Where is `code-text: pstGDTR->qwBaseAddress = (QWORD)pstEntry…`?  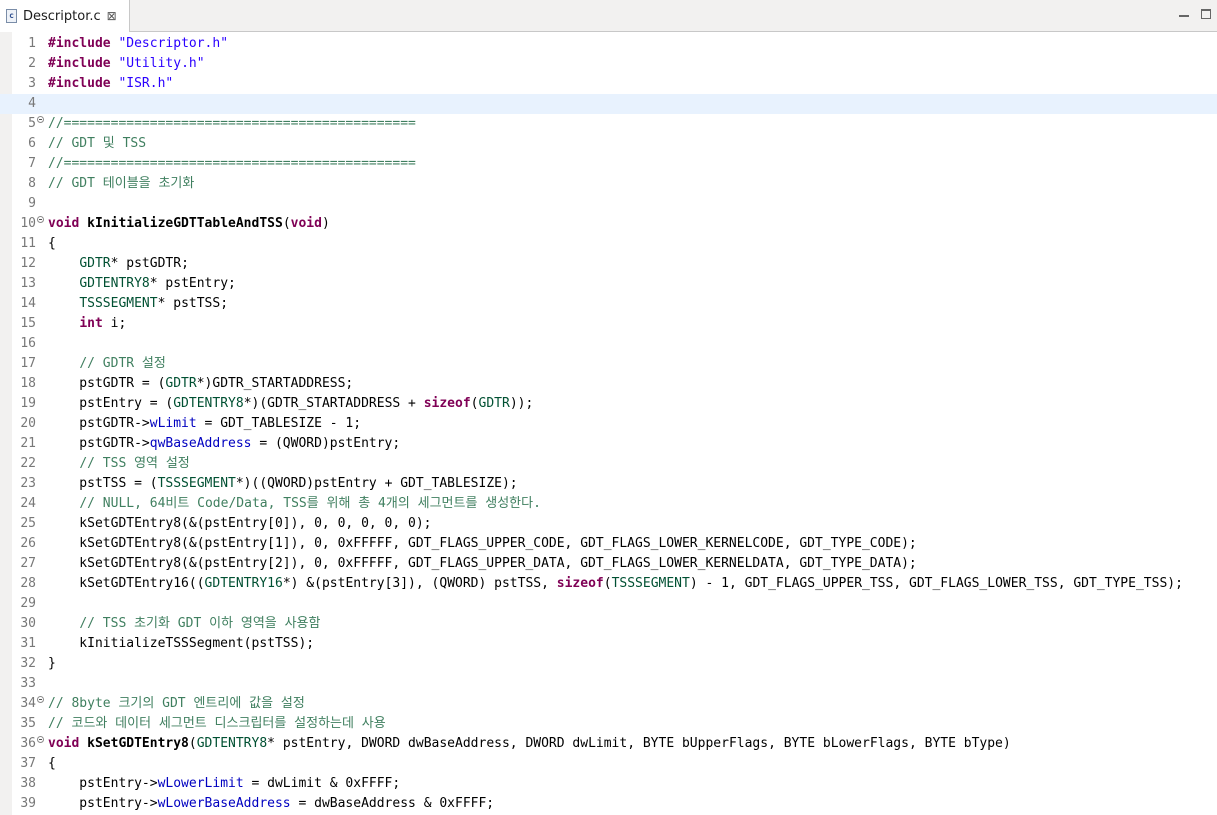 code-text: pstGDTR->qwBaseAddress = (QWORD)pstEntry… is located at coordinates (224, 444).